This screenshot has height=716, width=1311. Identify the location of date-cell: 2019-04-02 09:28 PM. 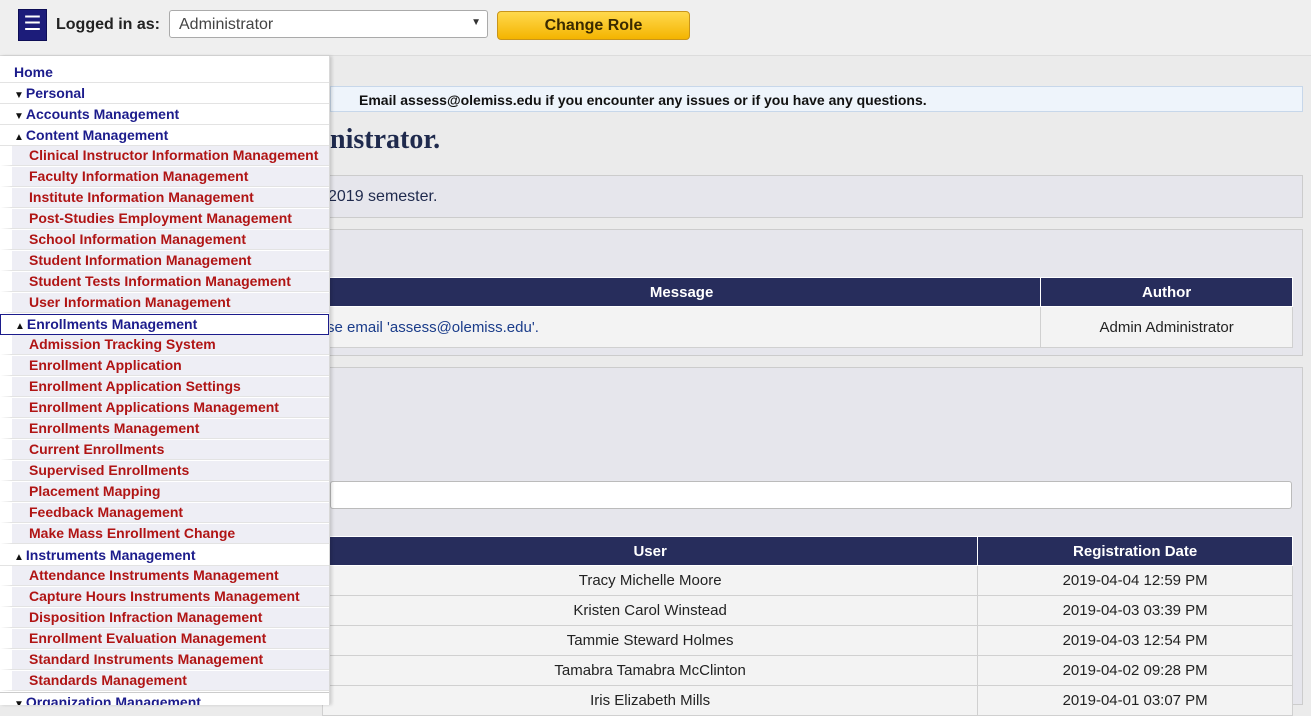
(1135, 670).